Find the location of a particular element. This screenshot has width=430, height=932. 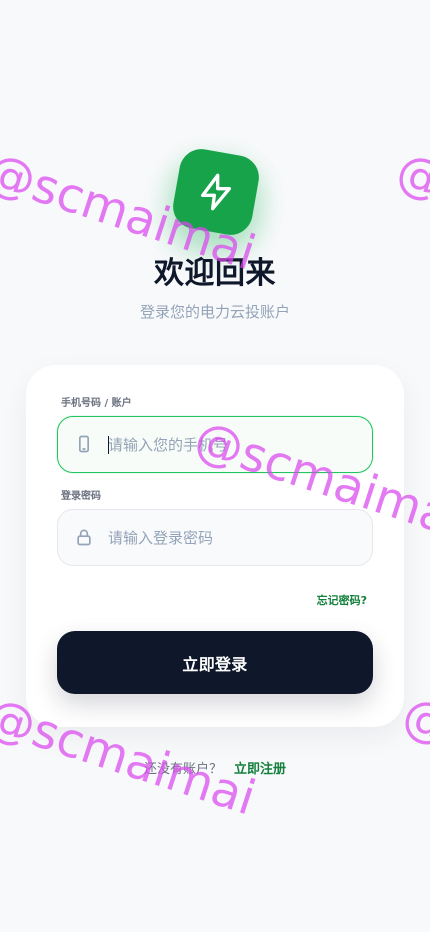

password-field is located at coordinates (215, 537).